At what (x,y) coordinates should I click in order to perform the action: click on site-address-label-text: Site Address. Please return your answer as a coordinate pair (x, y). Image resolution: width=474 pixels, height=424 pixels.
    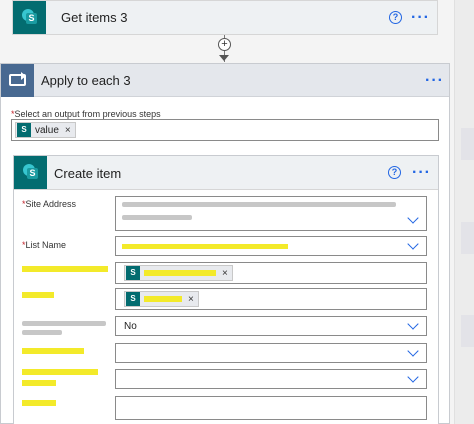
    Looking at the image, I should click on (51, 204).